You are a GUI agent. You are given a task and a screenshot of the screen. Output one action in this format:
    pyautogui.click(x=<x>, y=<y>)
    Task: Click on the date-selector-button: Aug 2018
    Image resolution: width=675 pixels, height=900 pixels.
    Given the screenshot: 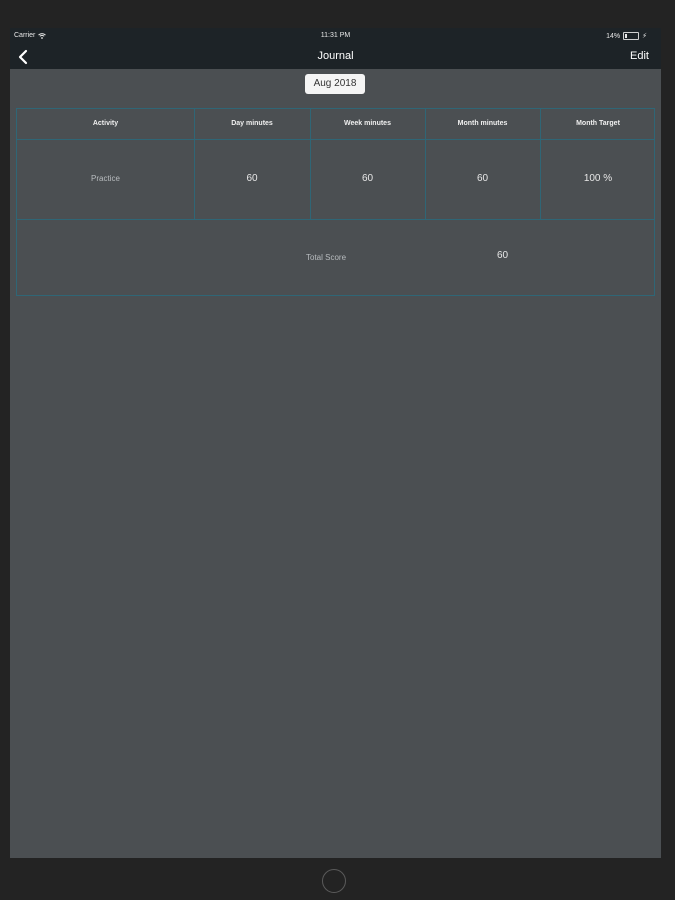 What is the action you would take?
    pyautogui.click(x=335, y=84)
    